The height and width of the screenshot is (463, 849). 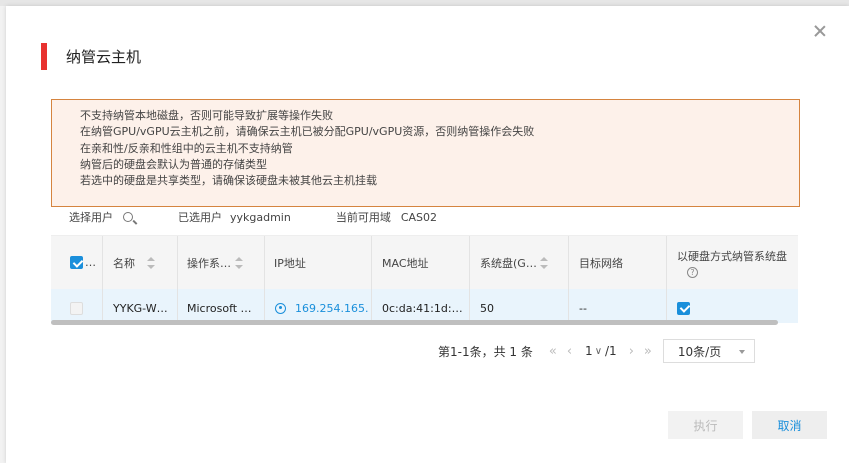 What do you see at coordinates (732, 306) in the screenshot?
I see `row-disk-mode` at bounding box center [732, 306].